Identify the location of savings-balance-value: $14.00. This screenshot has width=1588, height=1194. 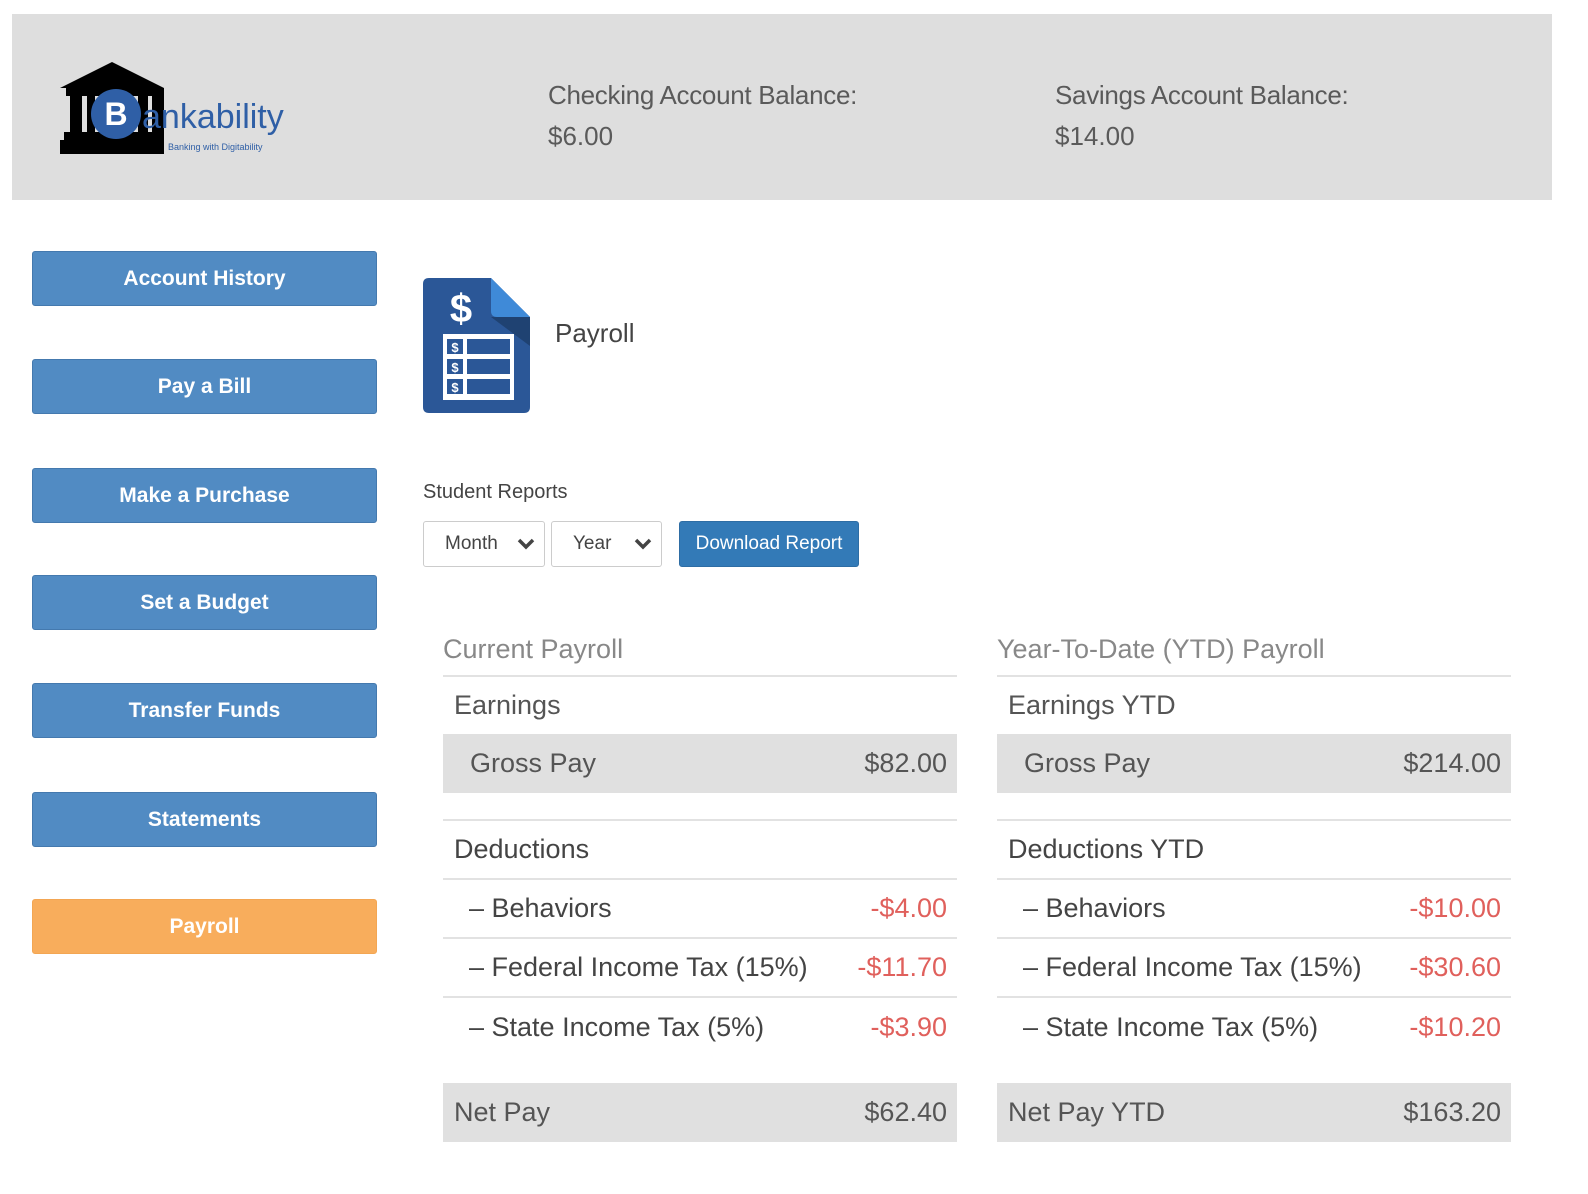
(1095, 136).